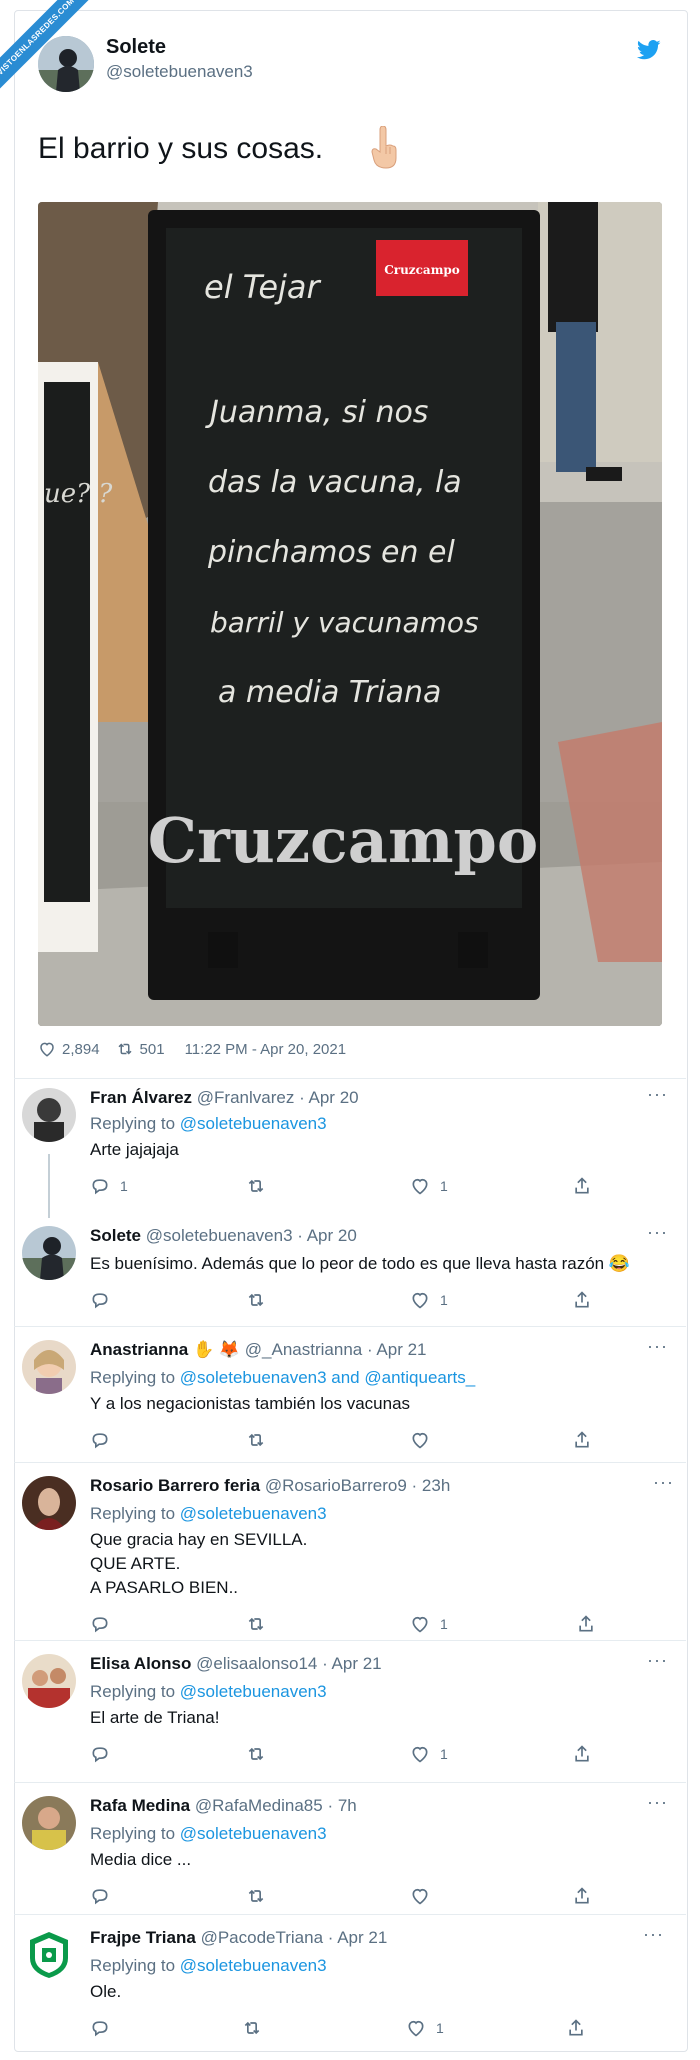 Image resolution: width=700 pixels, height=2060 pixels. Describe the element at coordinates (343, 840) in the screenshot. I see `board-footer: Cruzcampo` at that location.